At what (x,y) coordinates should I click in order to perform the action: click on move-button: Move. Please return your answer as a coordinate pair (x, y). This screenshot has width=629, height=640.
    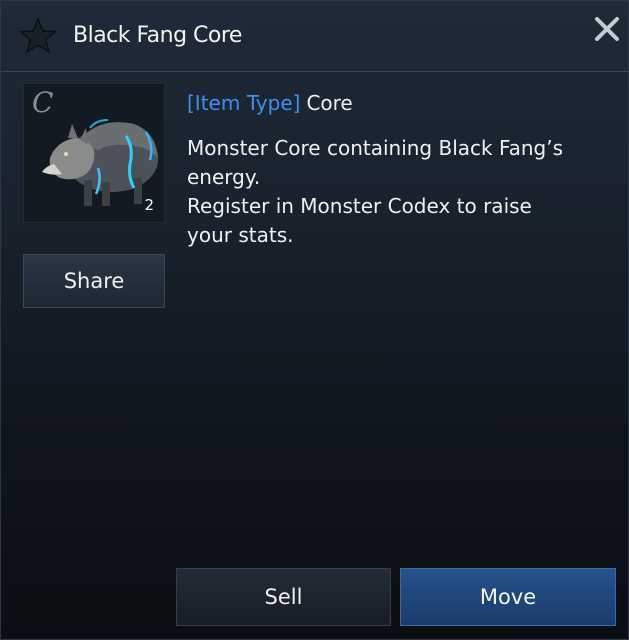
    Looking at the image, I should click on (508, 597).